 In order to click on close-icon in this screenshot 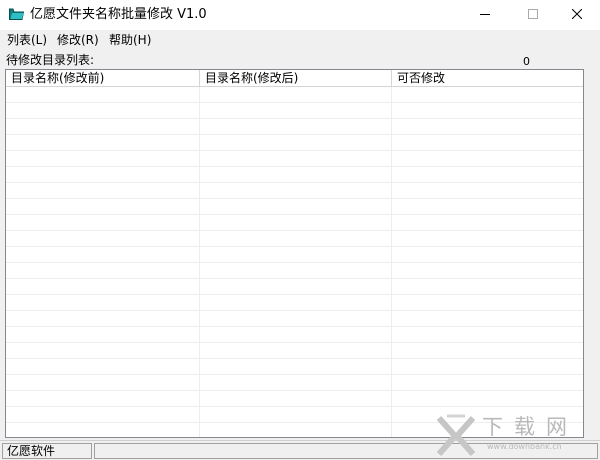, I will do `click(577, 15)`.